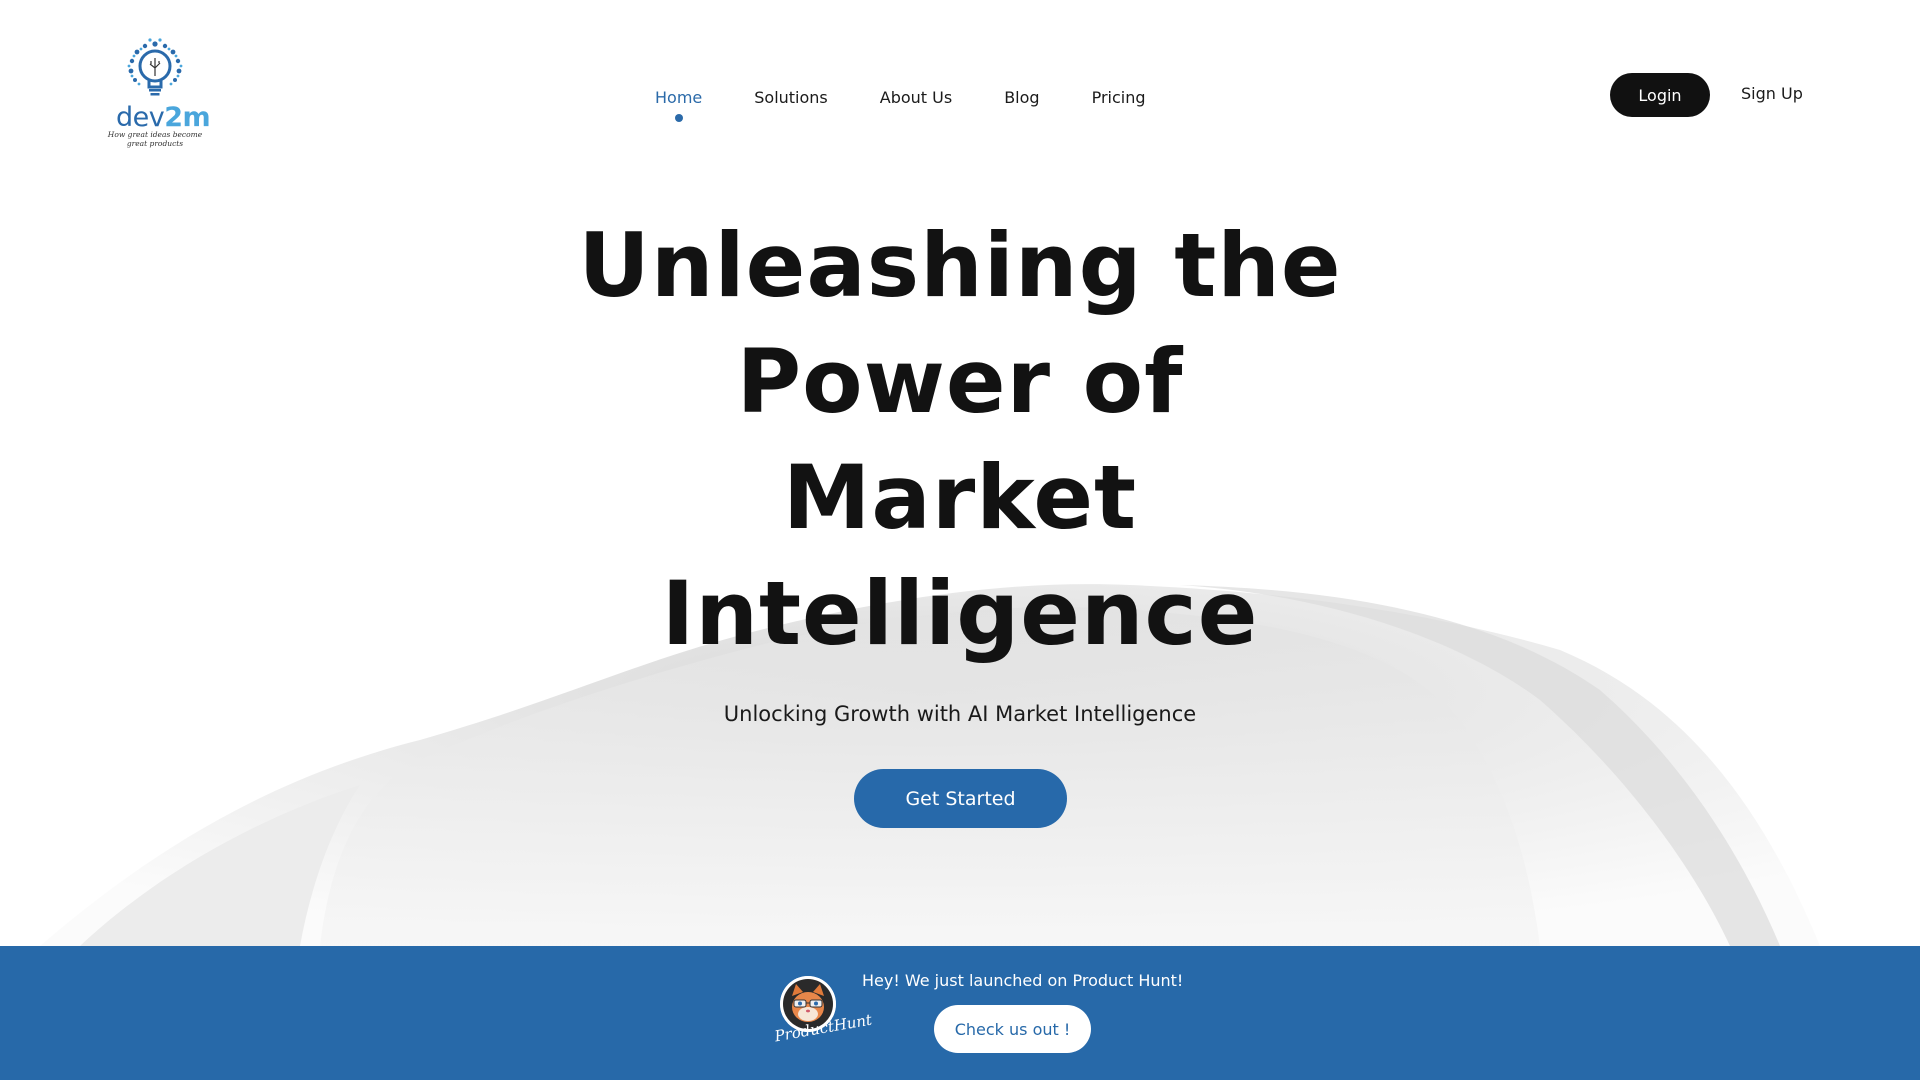  What do you see at coordinates (678, 117) in the screenshot?
I see `active-indicator-dot` at bounding box center [678, 117].